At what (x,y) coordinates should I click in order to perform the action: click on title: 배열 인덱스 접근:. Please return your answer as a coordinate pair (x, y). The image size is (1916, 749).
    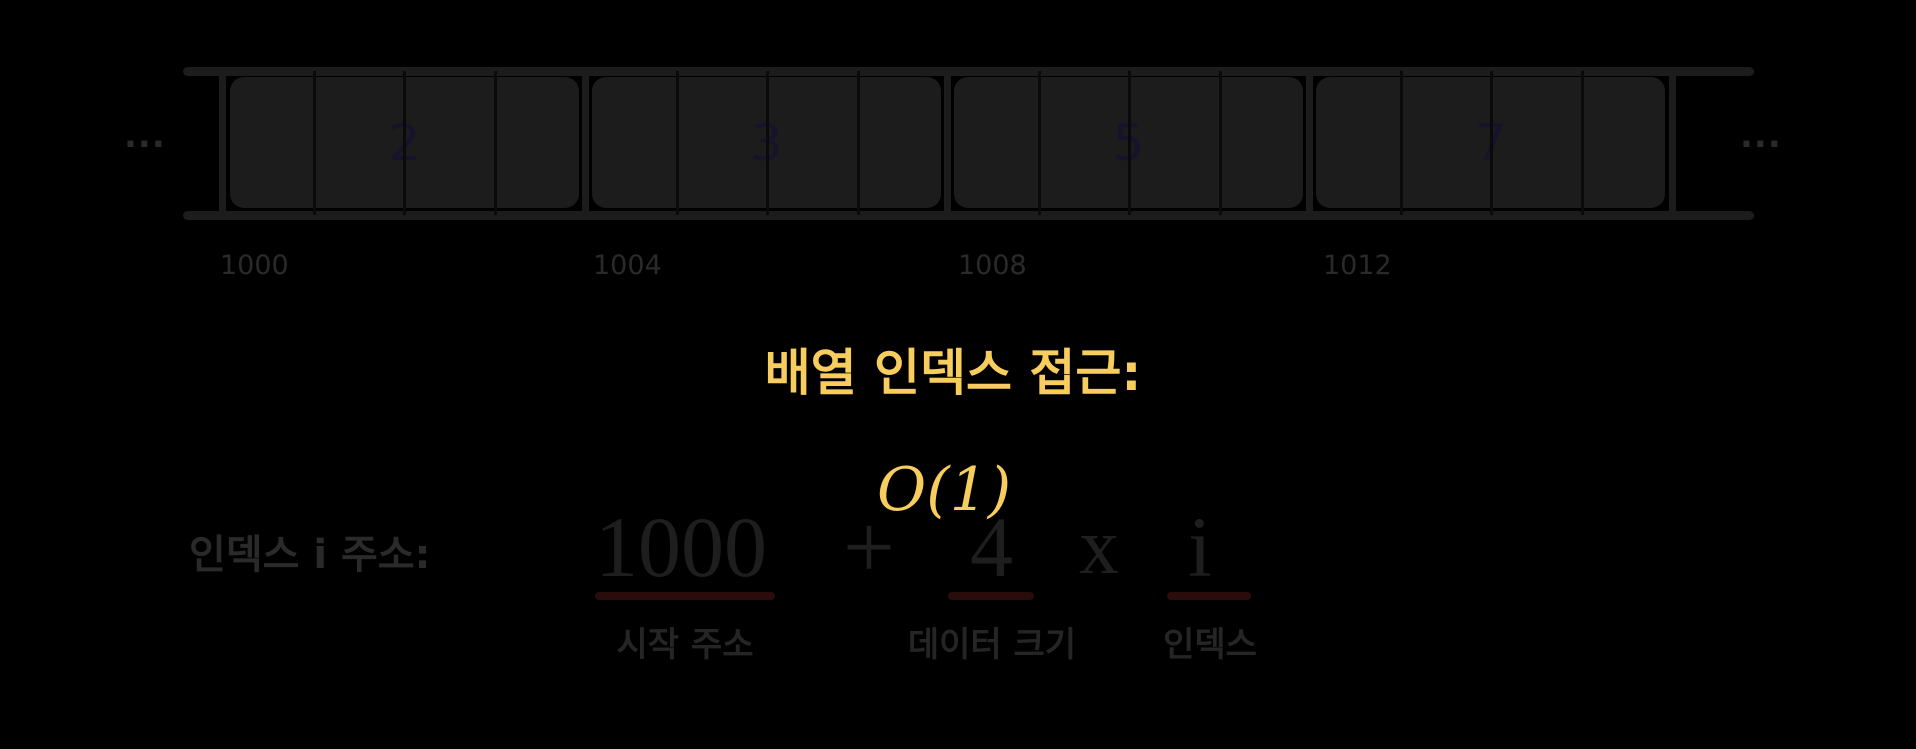
    Looking at the image, I should click on (953, 373).